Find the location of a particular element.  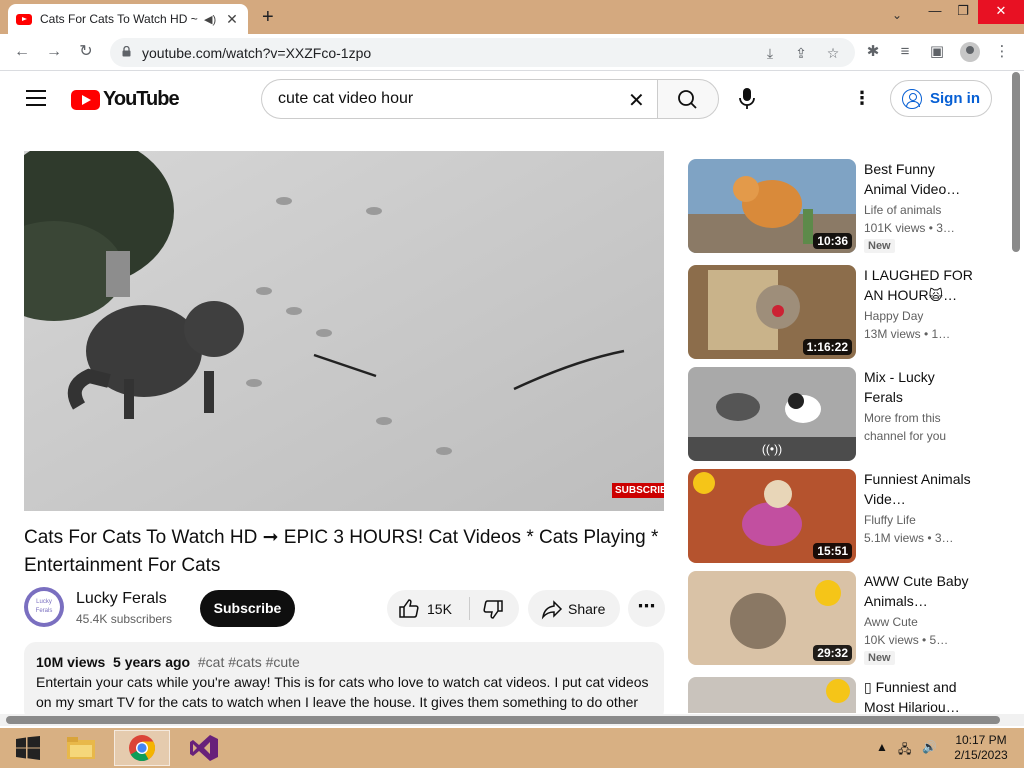

windows-logo-icon is located at coordinates (28, 748).